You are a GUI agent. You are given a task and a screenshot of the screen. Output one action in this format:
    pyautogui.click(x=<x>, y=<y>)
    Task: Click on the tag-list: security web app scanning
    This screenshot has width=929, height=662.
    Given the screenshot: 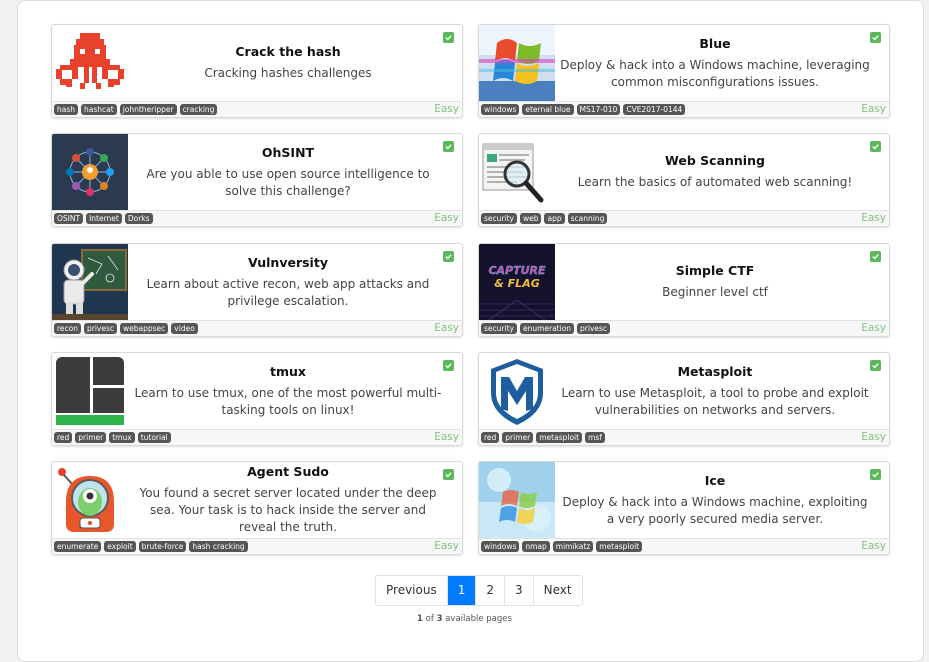 What is the action you would take?
    pyautogui.click(x=544, y=218)
    